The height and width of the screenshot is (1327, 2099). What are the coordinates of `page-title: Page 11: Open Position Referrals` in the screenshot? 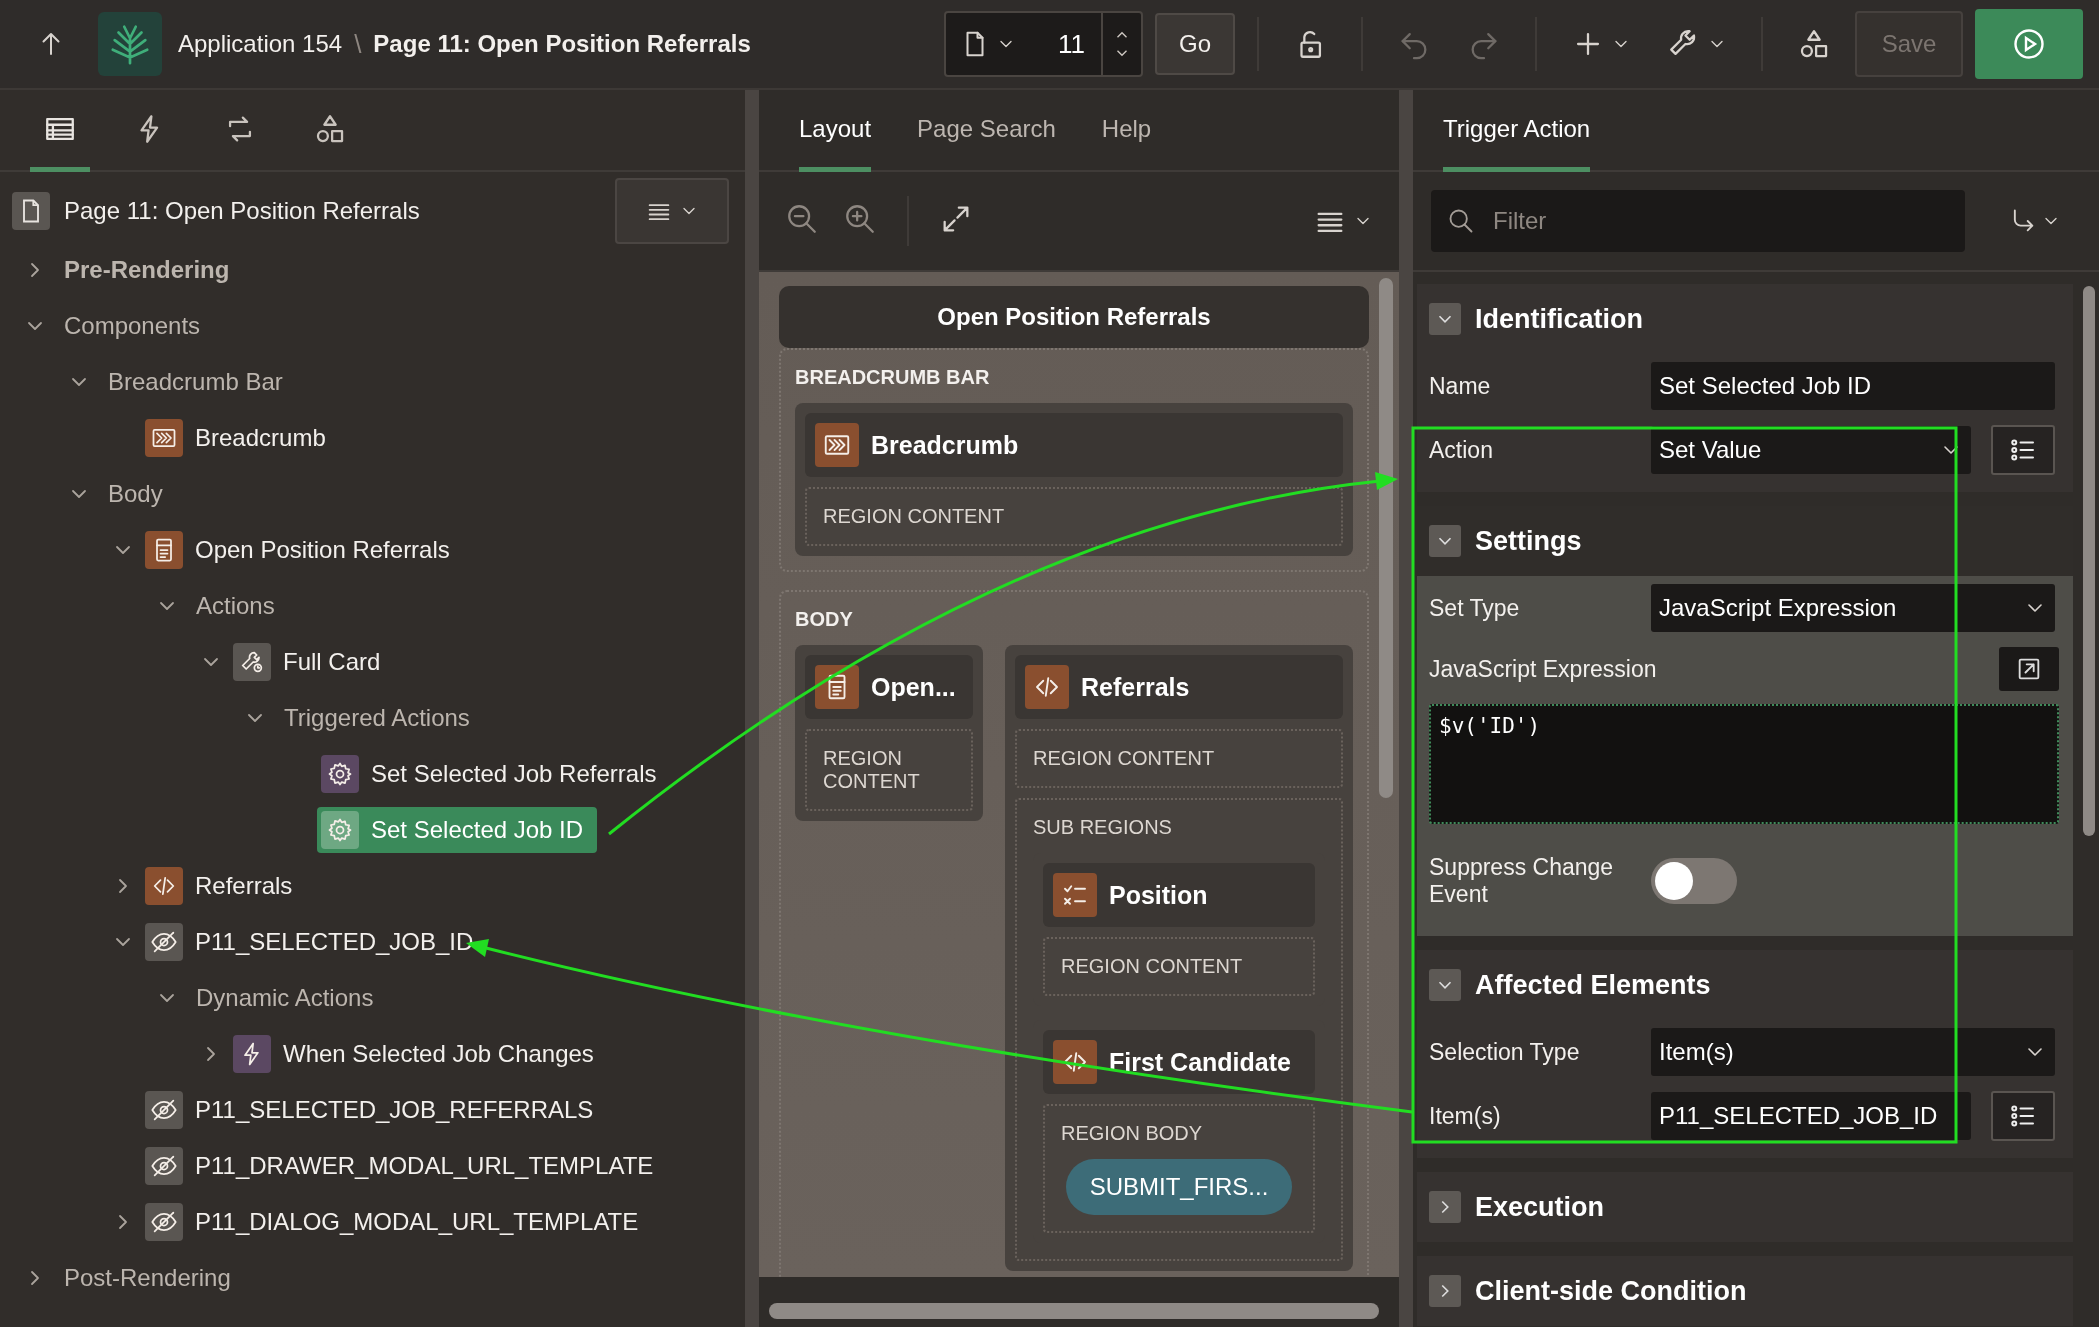 It's located at (562, 44).